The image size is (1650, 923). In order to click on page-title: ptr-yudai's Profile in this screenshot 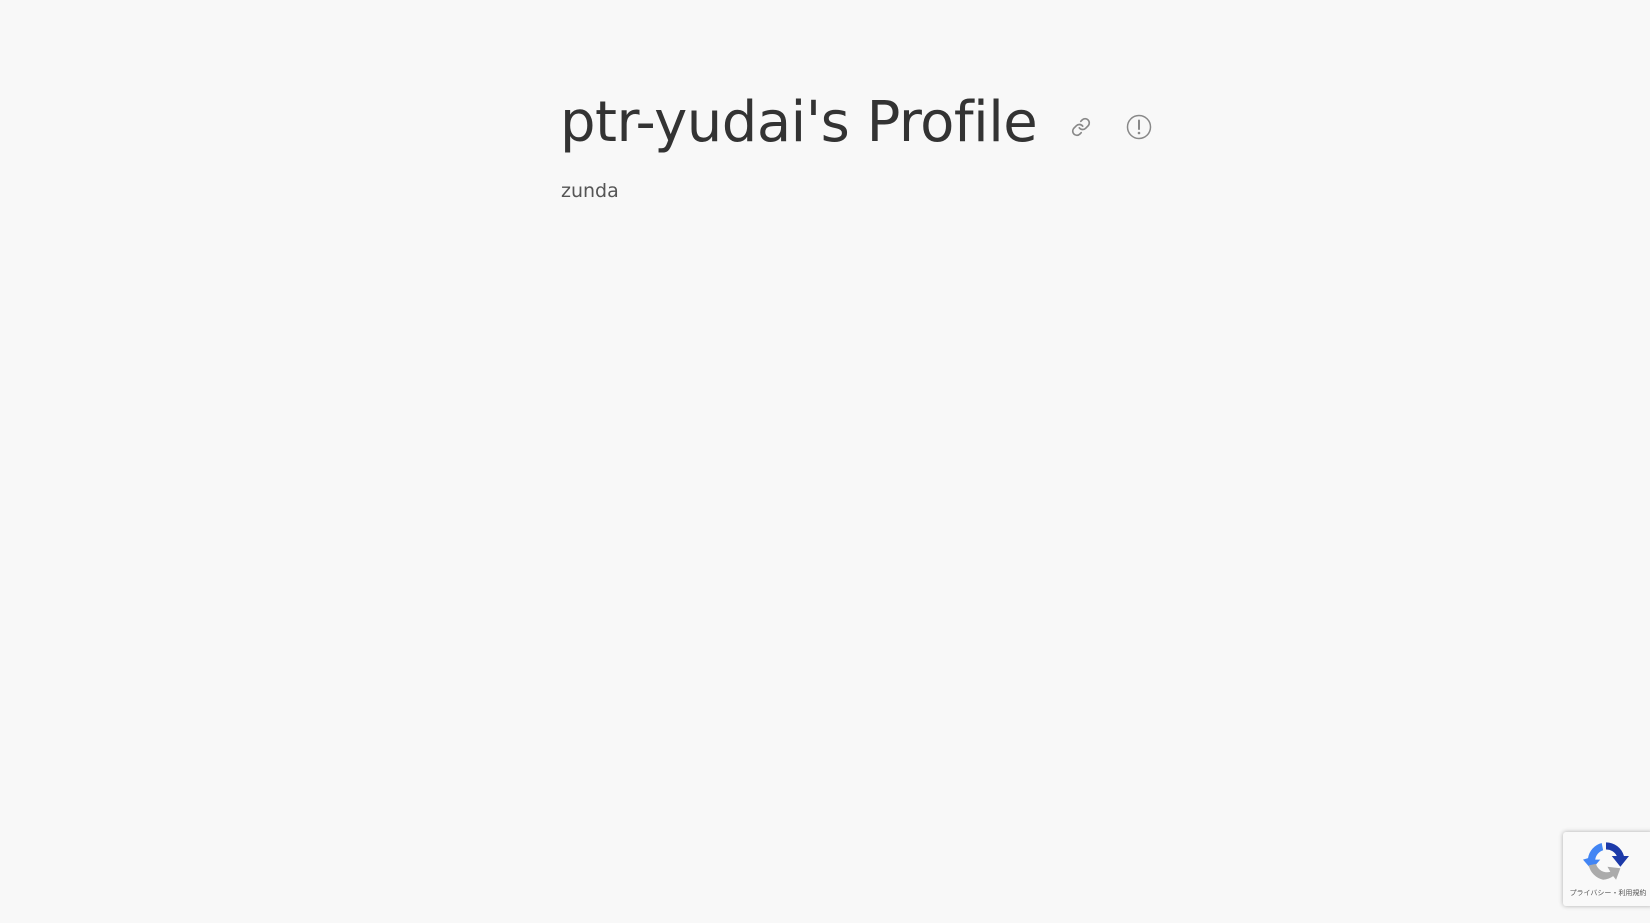, I will do `click(799, 122)`.